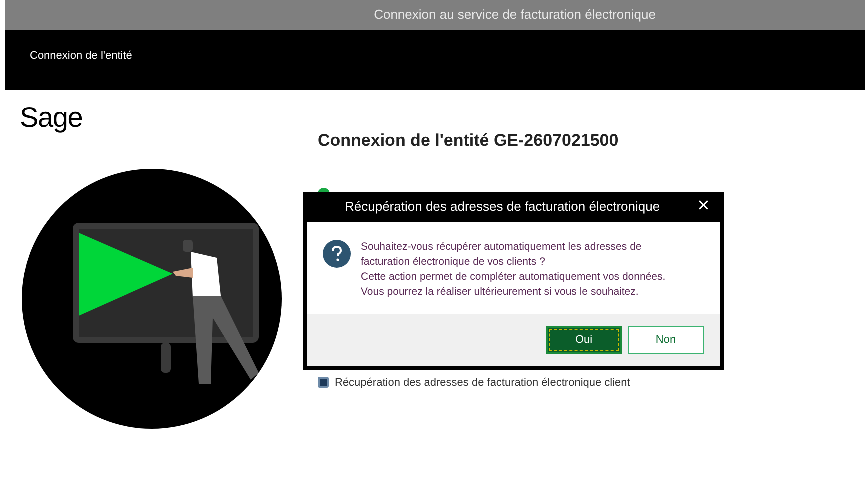  I want to click on pending-status-icon, so click(323, 382).